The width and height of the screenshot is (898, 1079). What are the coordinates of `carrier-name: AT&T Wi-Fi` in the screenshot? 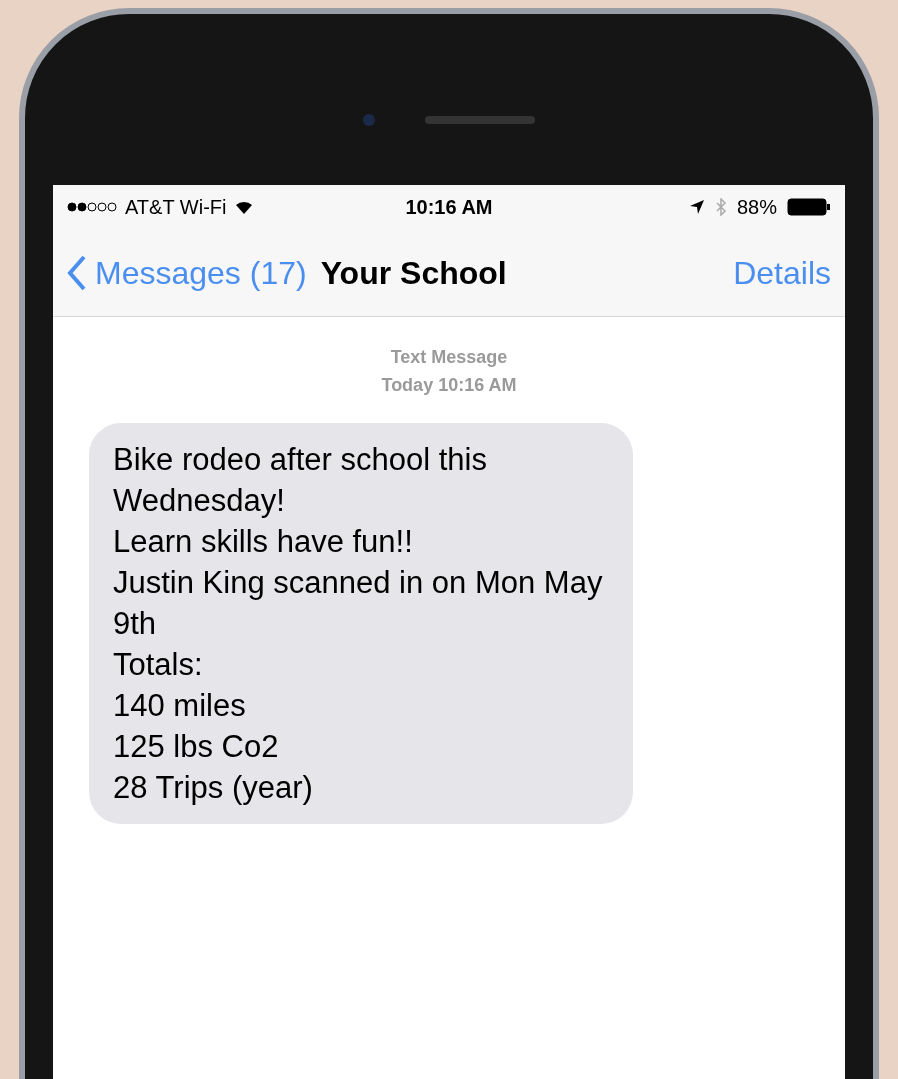 It's located at (176, 207).